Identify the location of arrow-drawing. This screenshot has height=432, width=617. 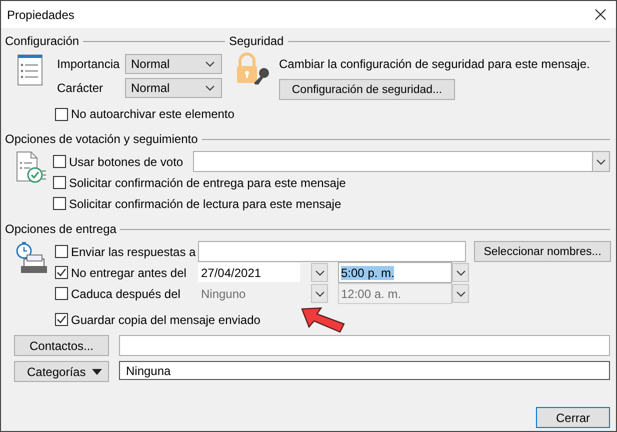
(323, 320).